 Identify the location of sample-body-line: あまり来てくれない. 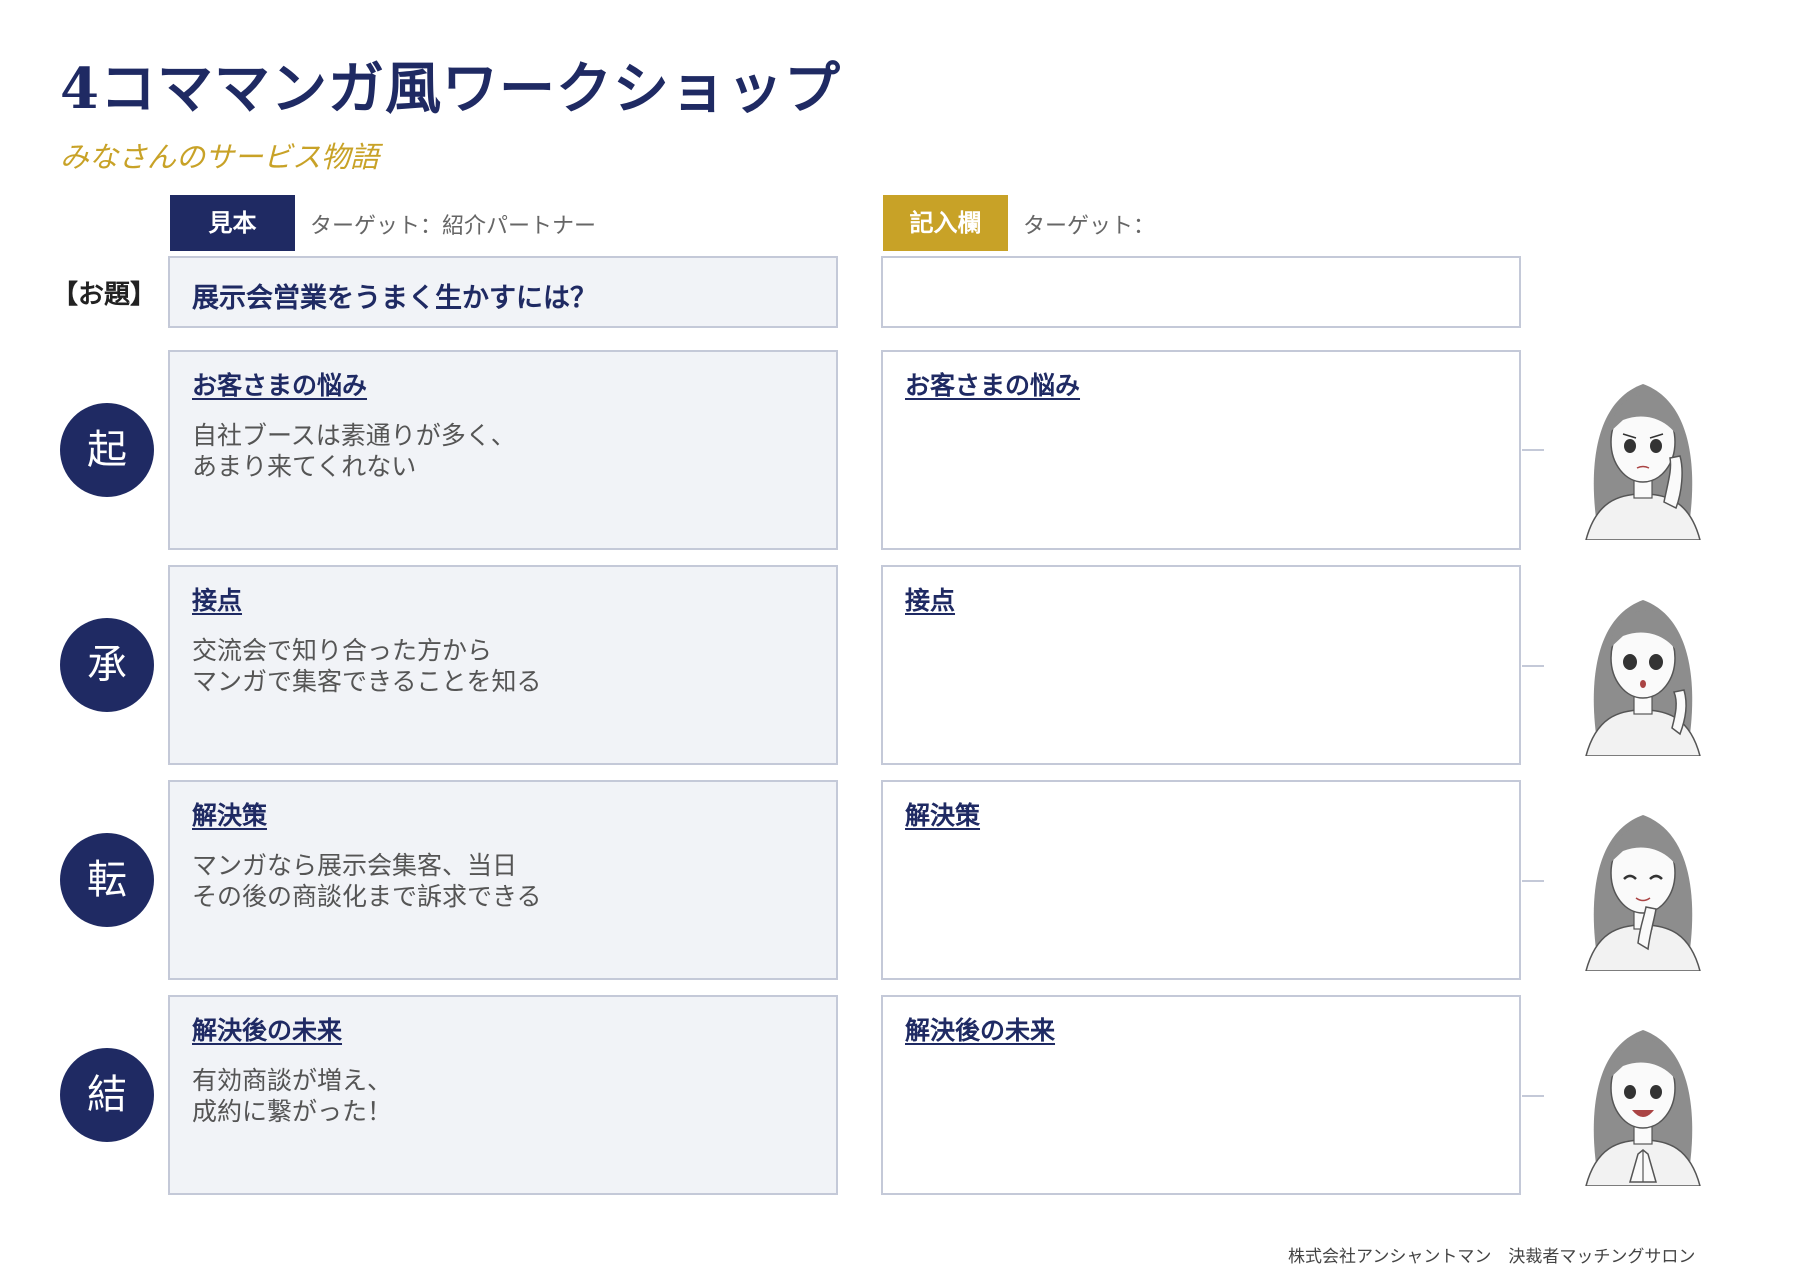
(304, 466).